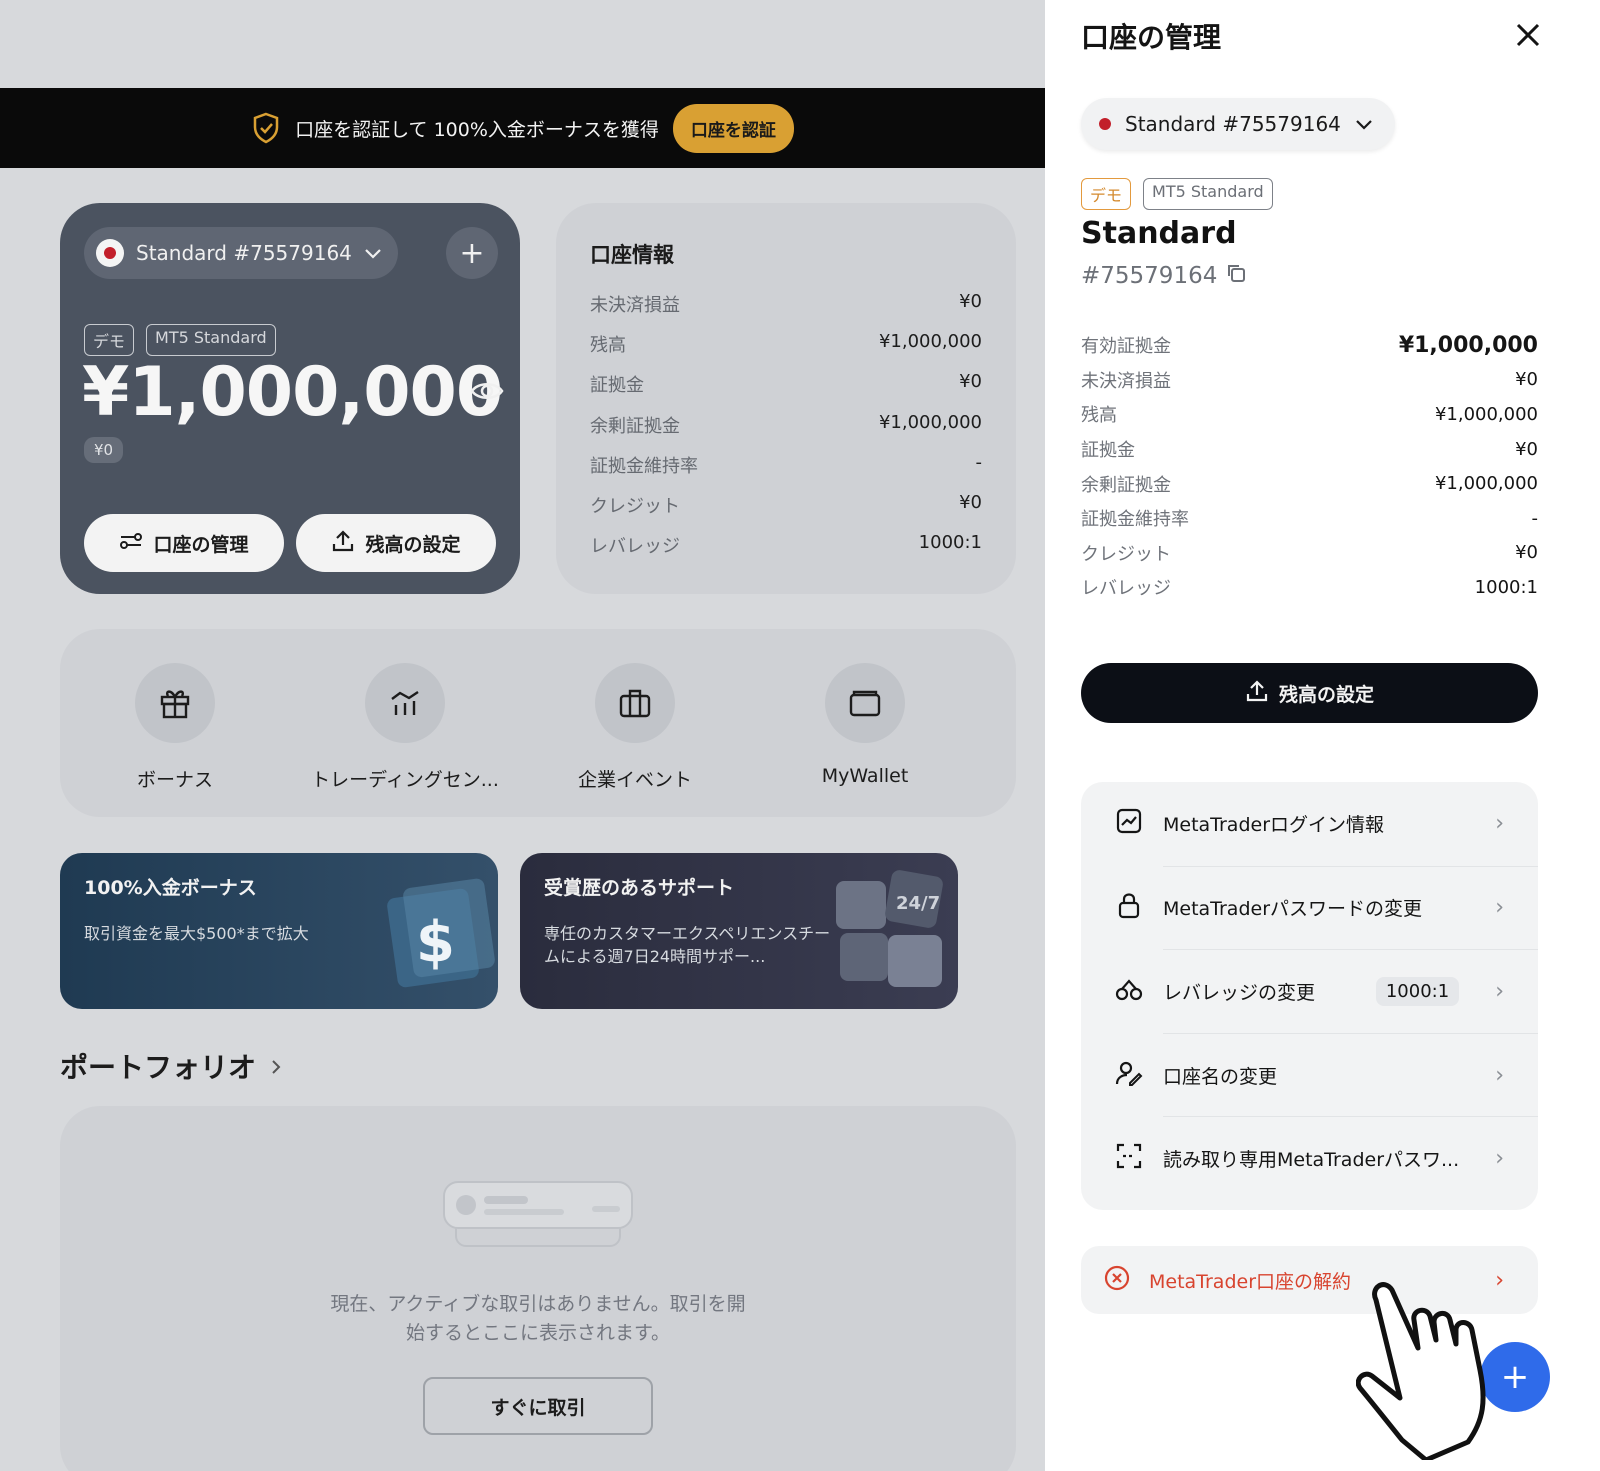  What do you see at coordinates (1129, 907) in the screenshot?
I see `lock-icon` at bounding box center [1129, 907].